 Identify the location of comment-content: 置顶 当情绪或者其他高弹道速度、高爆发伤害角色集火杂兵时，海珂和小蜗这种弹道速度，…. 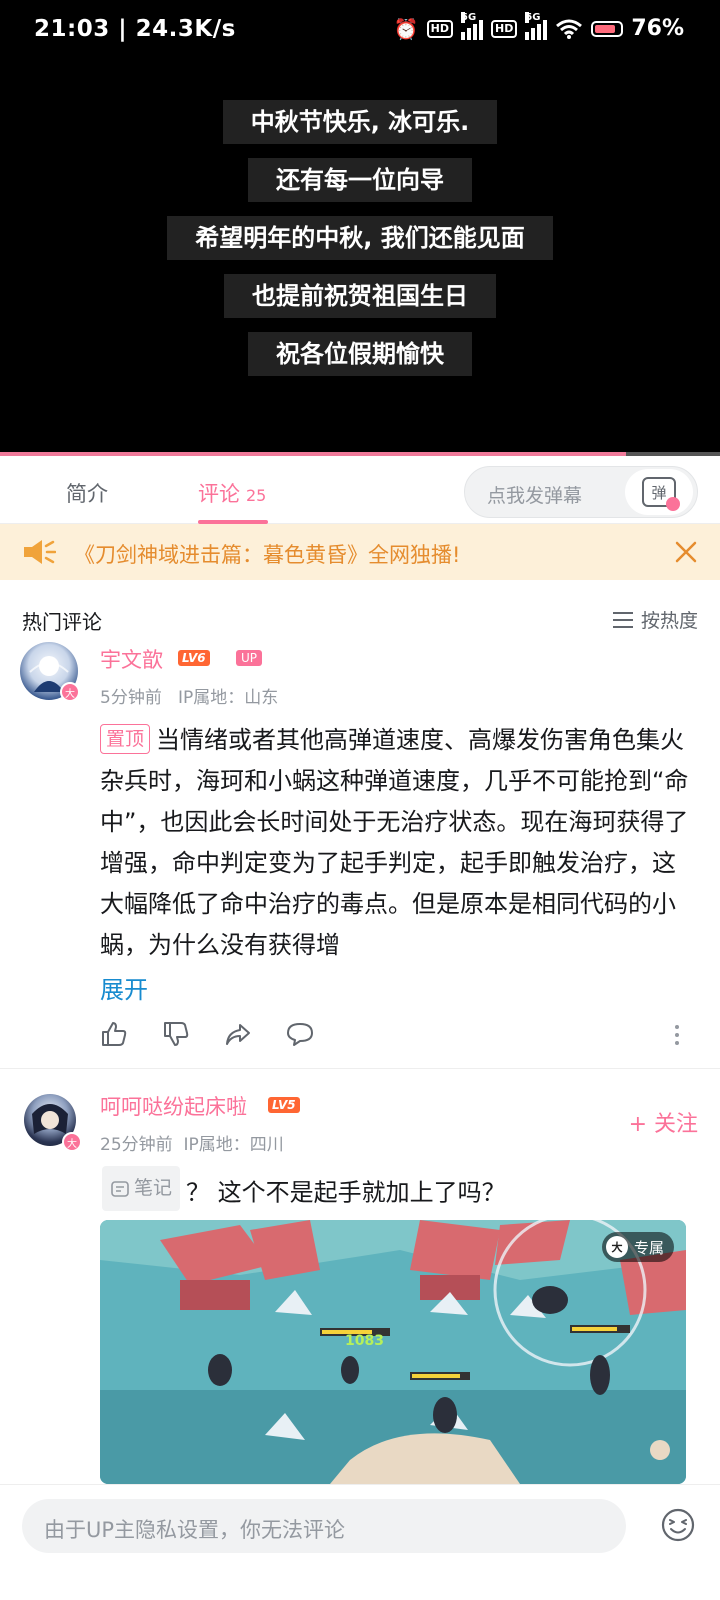
(395, 843).